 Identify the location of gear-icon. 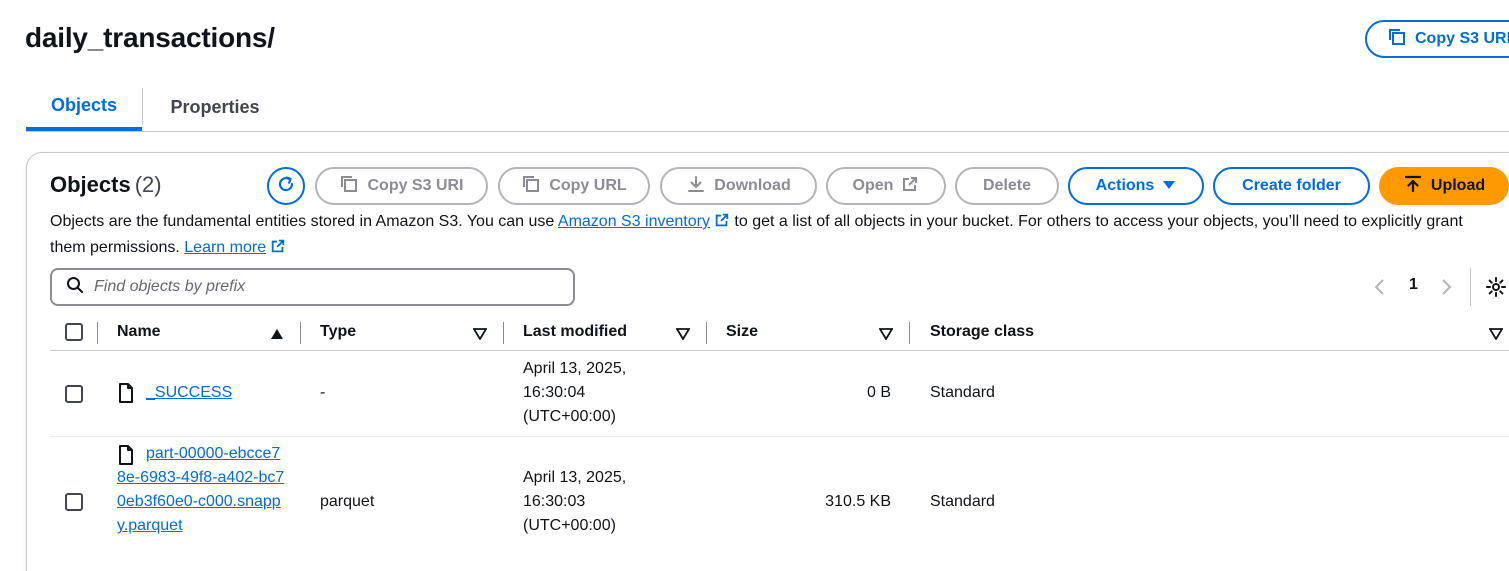
(1496, 289).